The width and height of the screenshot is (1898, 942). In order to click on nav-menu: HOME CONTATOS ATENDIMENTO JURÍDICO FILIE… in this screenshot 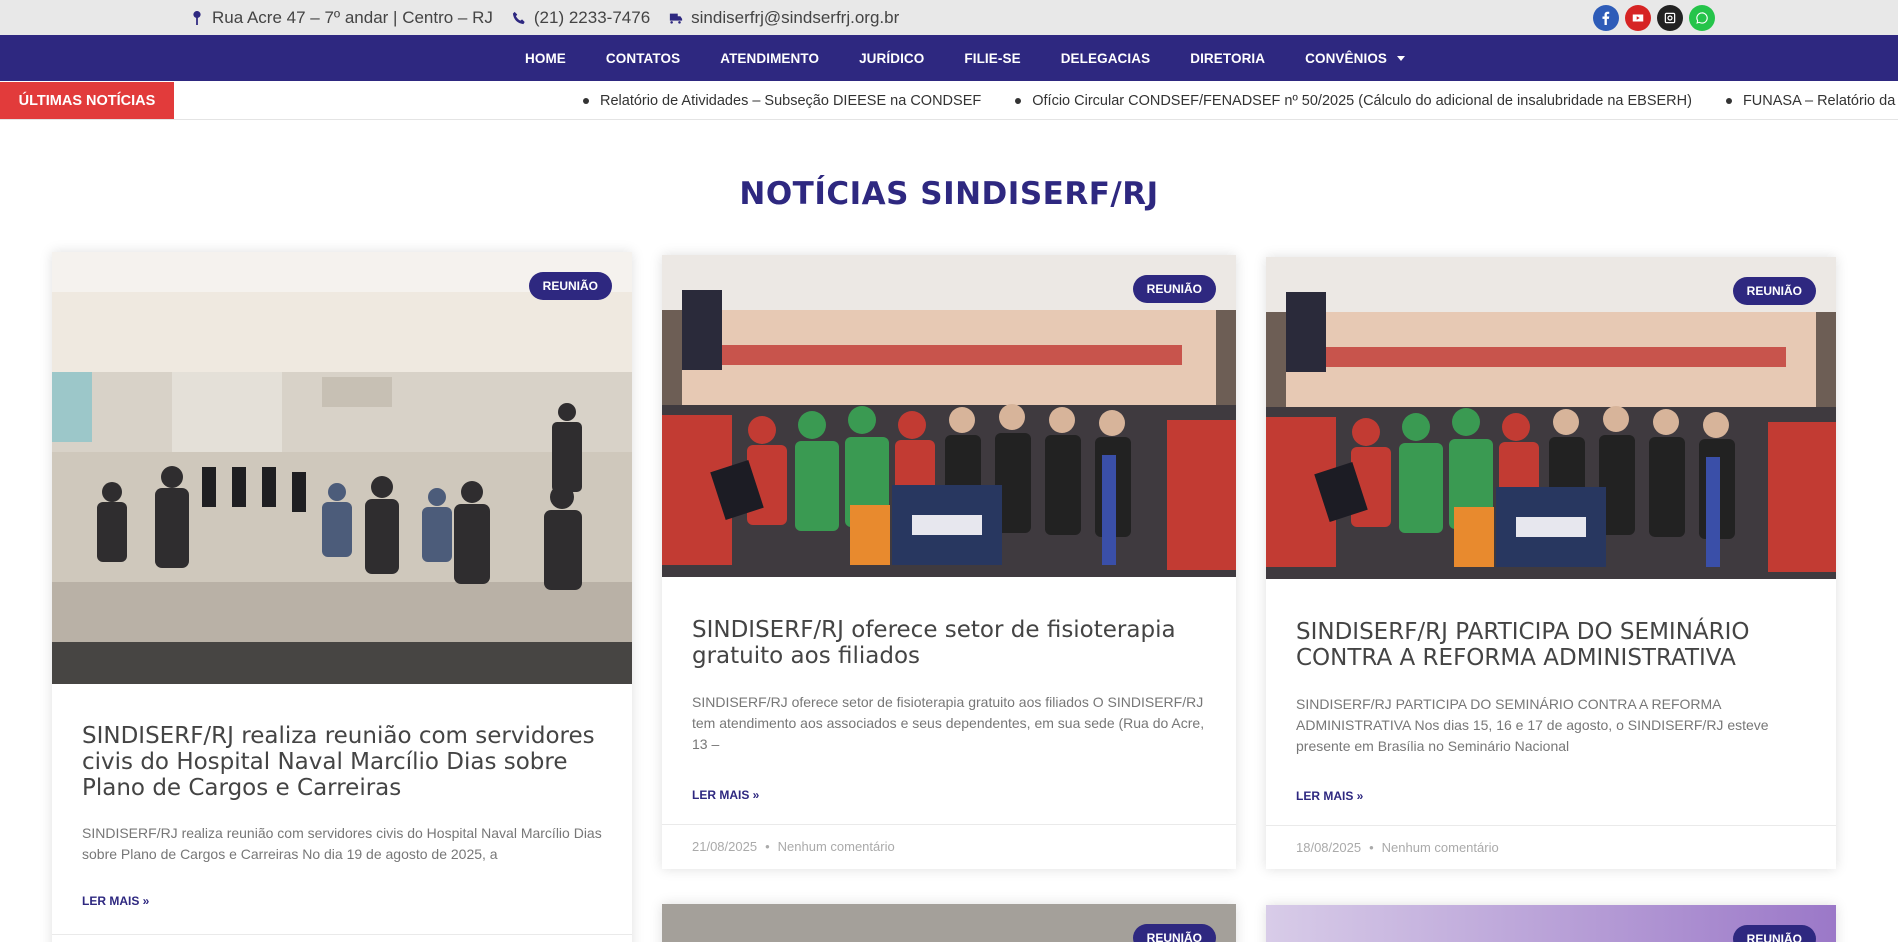, I will do `click(985, 58)`.